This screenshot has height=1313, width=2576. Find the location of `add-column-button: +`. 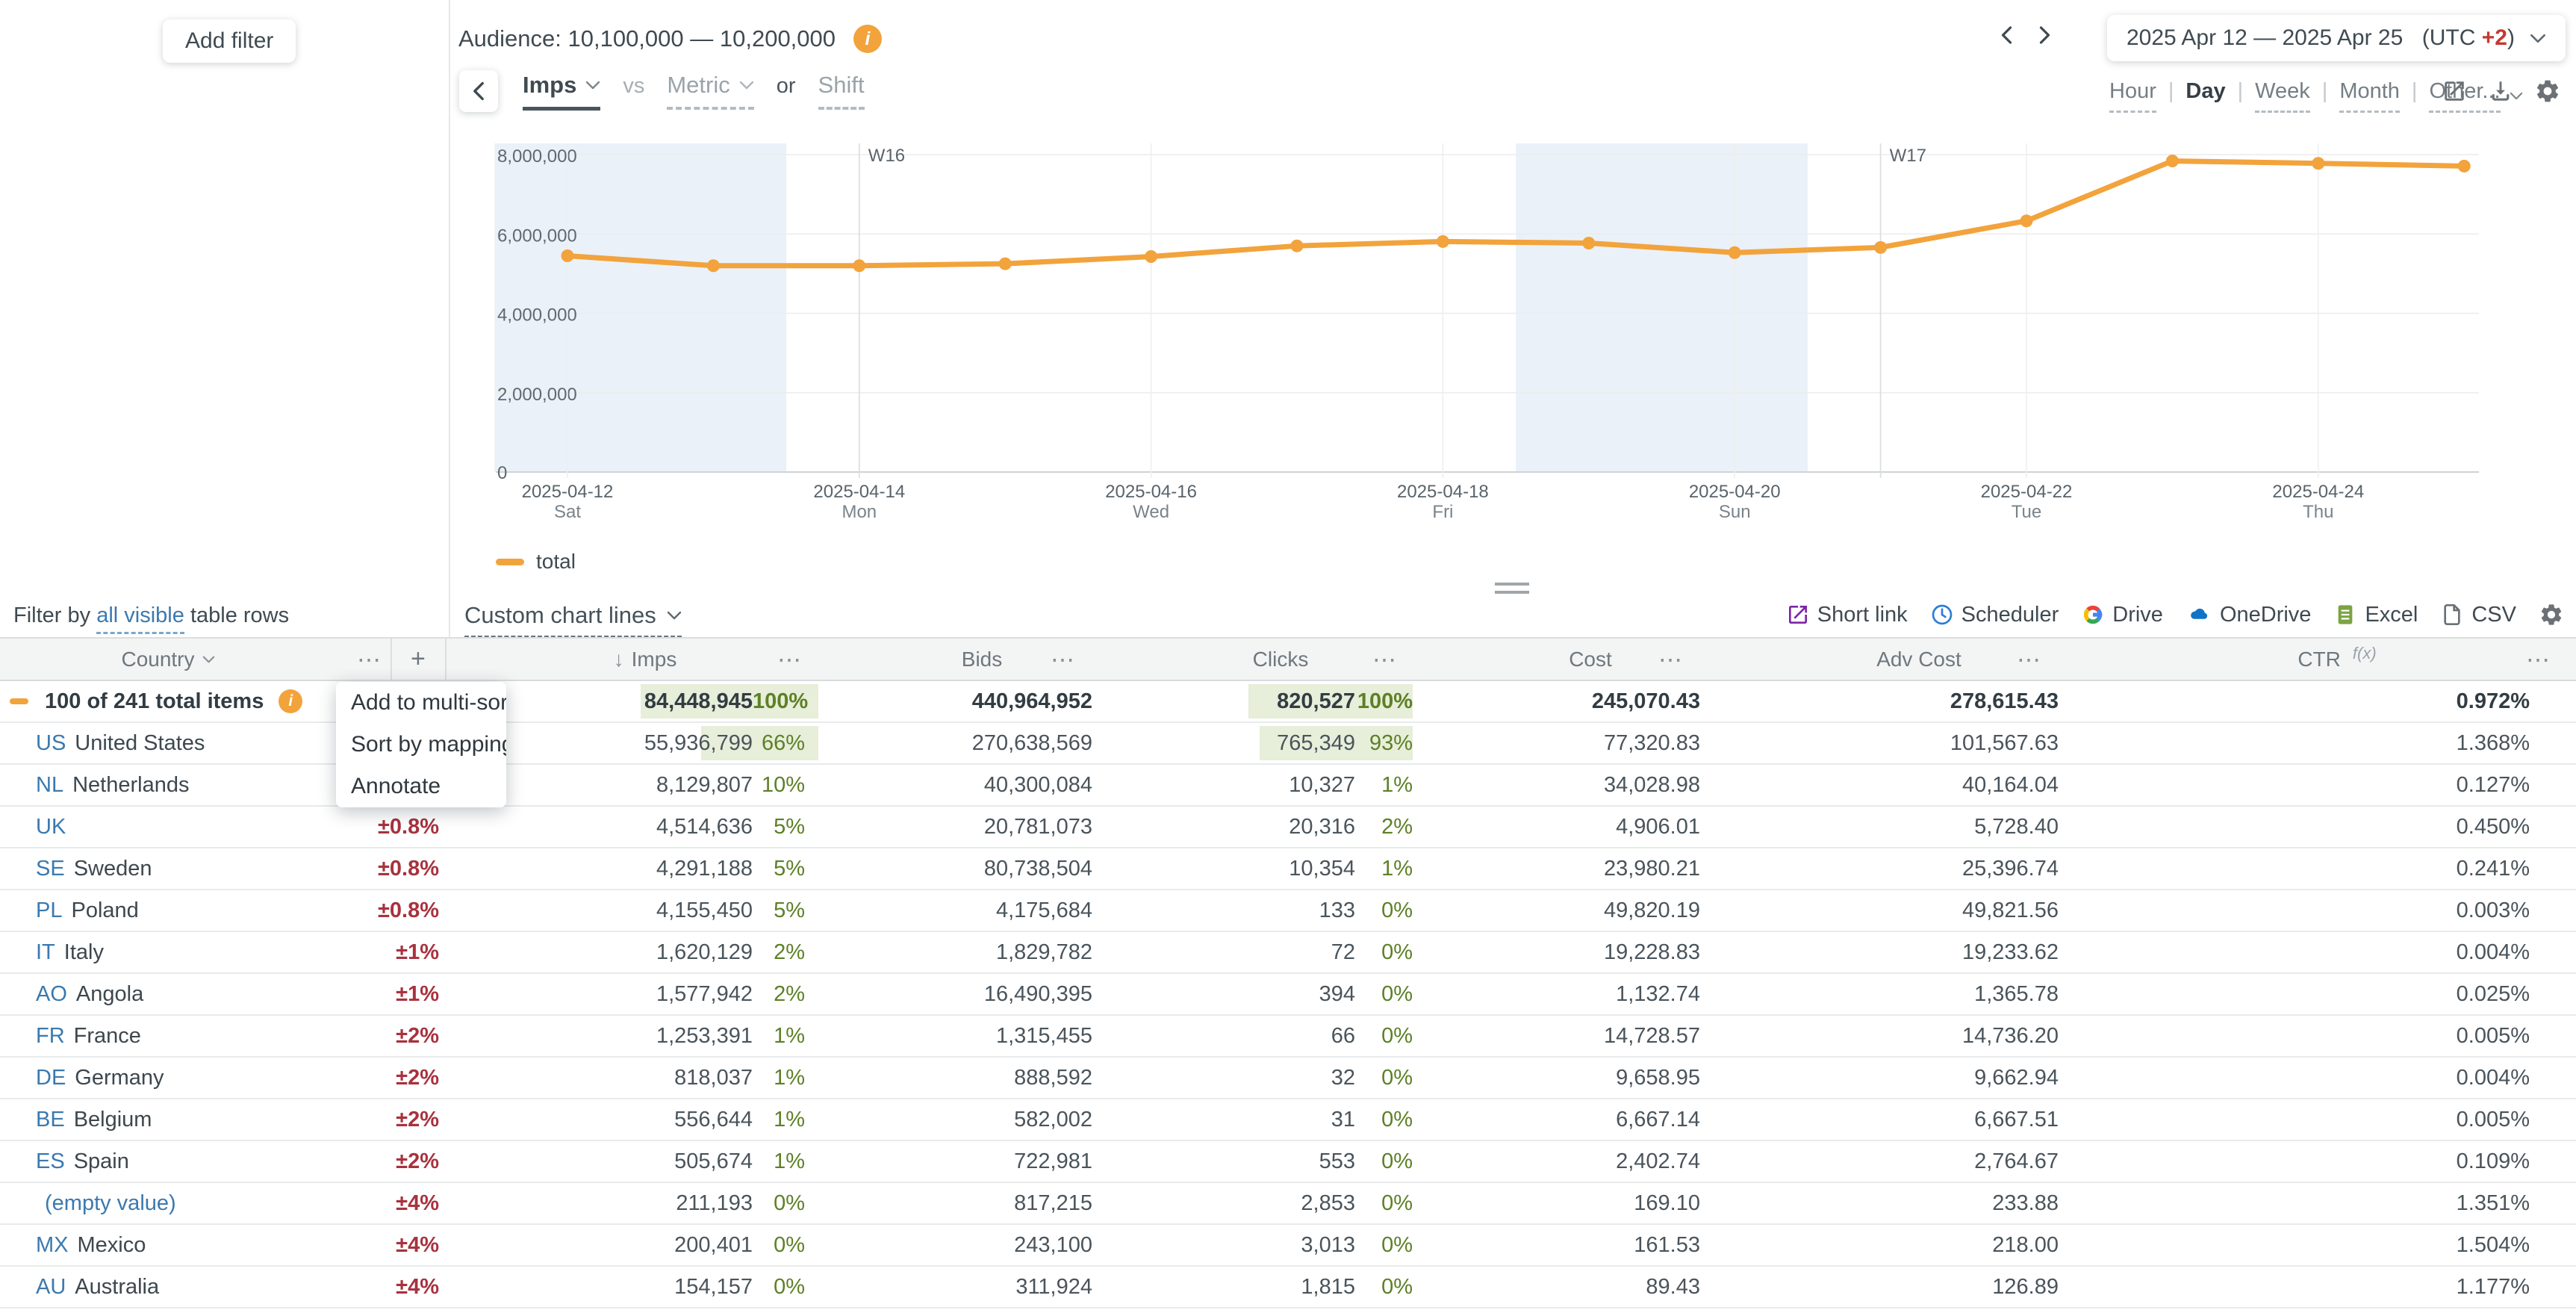

add-column-button: + is located at coordinates (419, 660).